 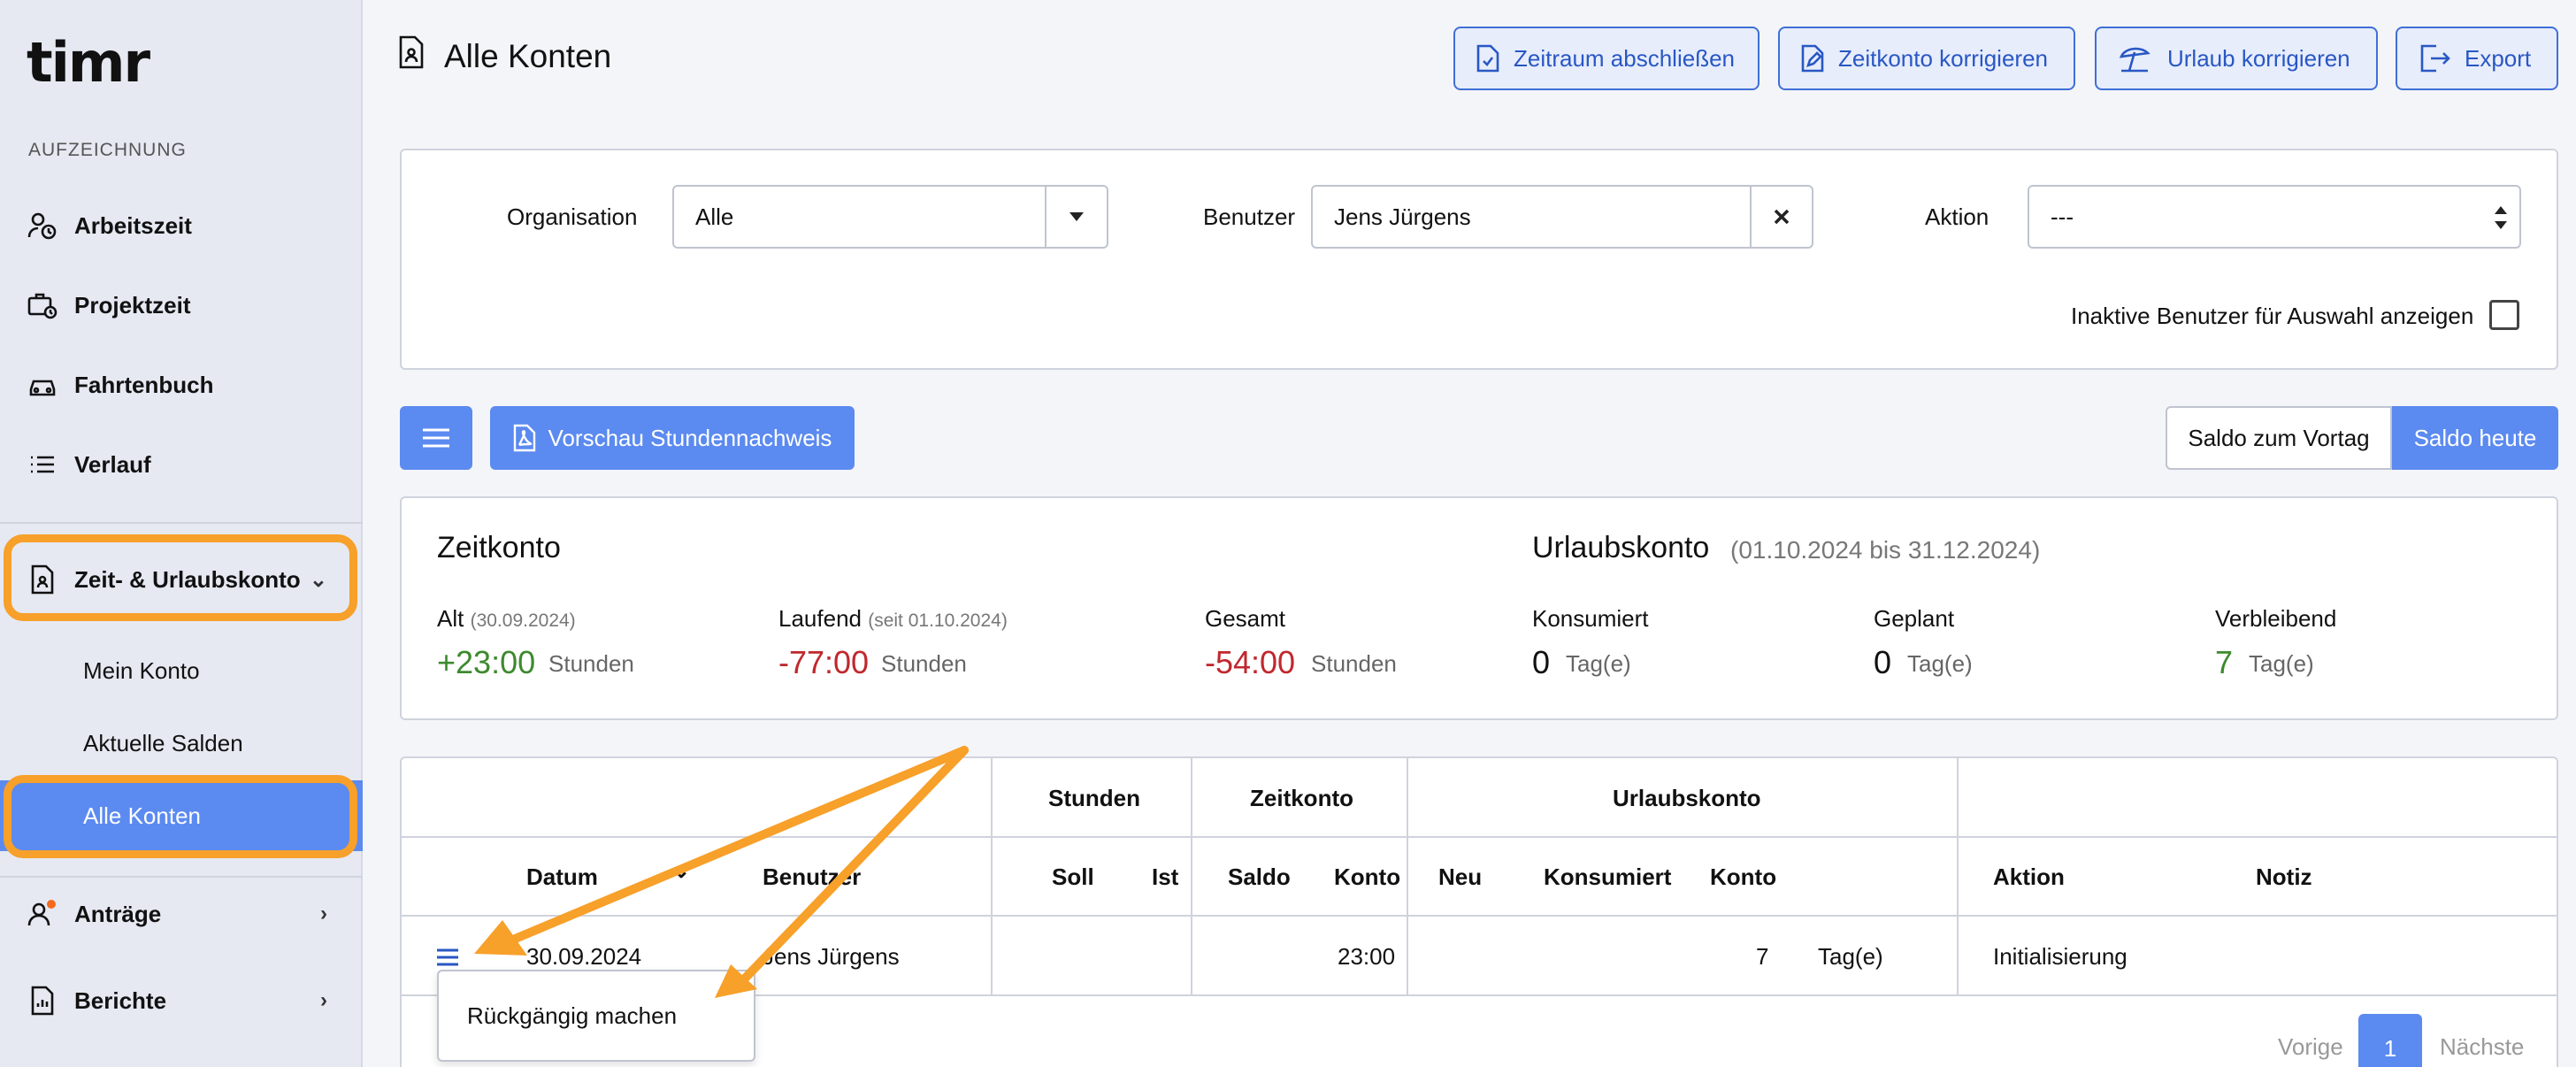 I want to click on sidebar-item-label: Verlauf, so click(x=112, y=464).